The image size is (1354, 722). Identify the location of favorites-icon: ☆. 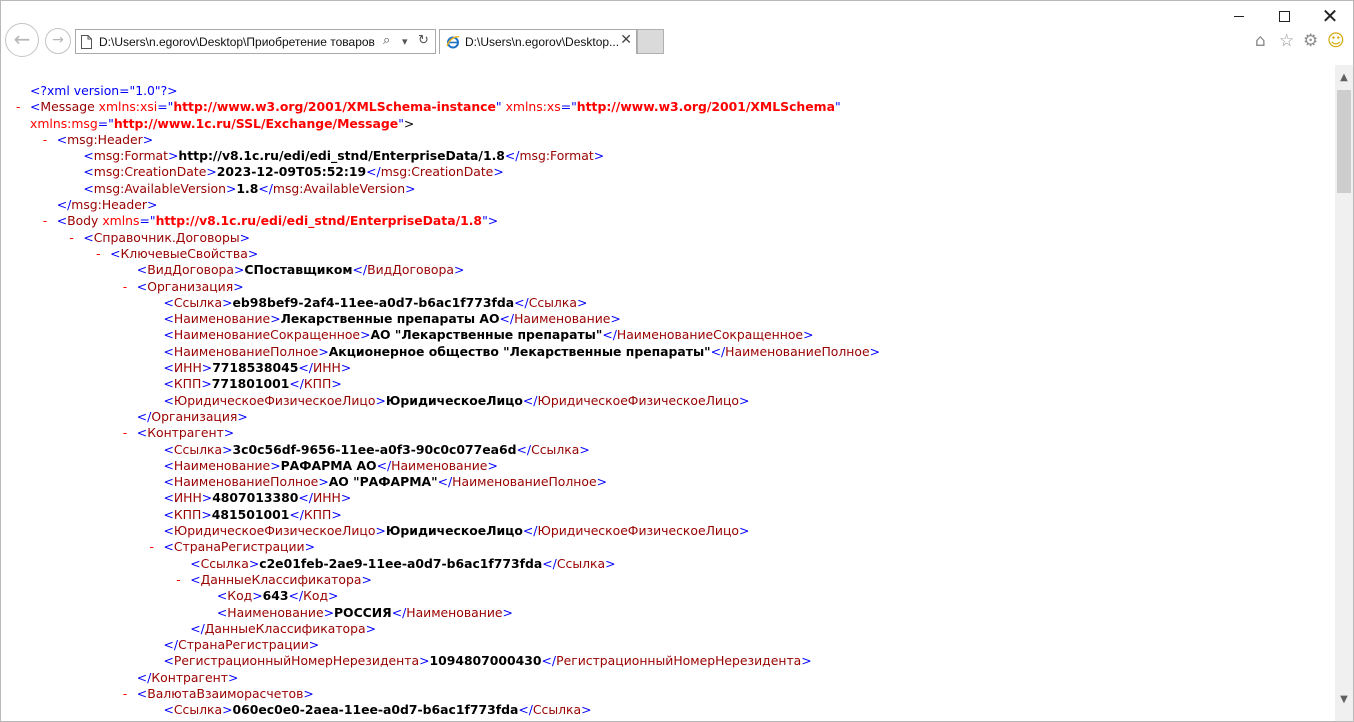
(1286, 41).